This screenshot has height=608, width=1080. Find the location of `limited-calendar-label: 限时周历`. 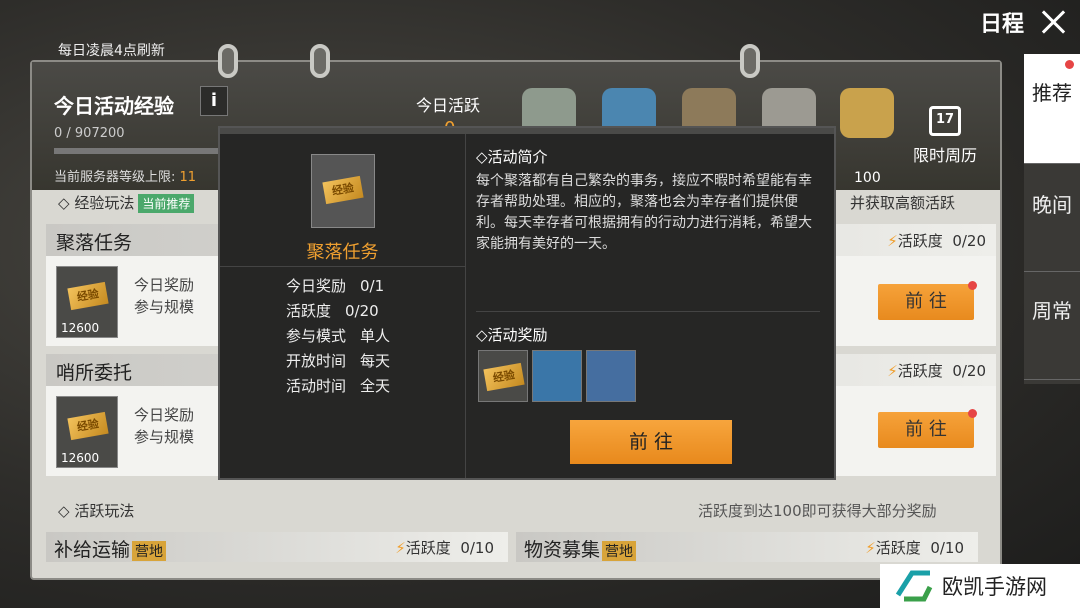

limited-calendar-label: 限时周历 is located at coordinates (944, 155).